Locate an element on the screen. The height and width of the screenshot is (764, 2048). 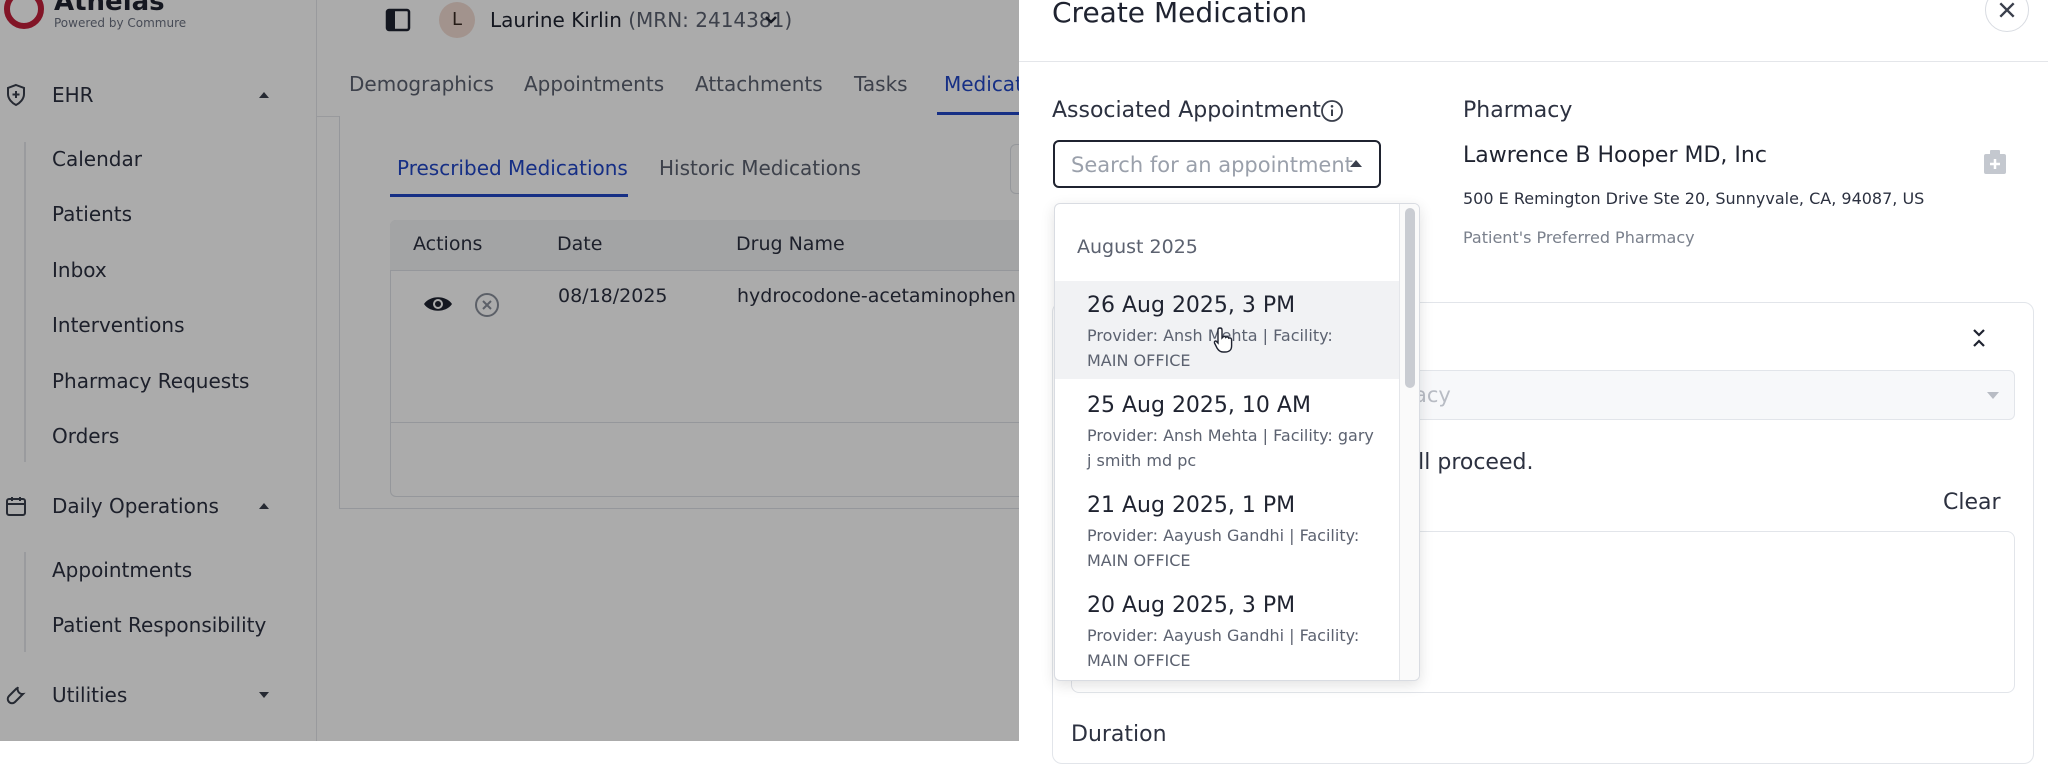
preferred-pharmacy-note: Patient's Preferred Pharmacy is located at coordinates (1579, 237).